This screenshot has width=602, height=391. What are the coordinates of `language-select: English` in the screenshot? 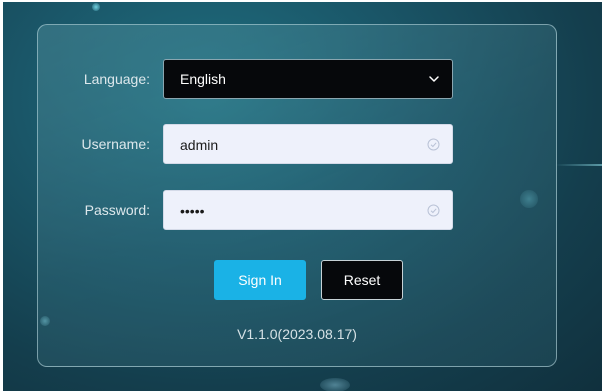 It's located at (308, 79).